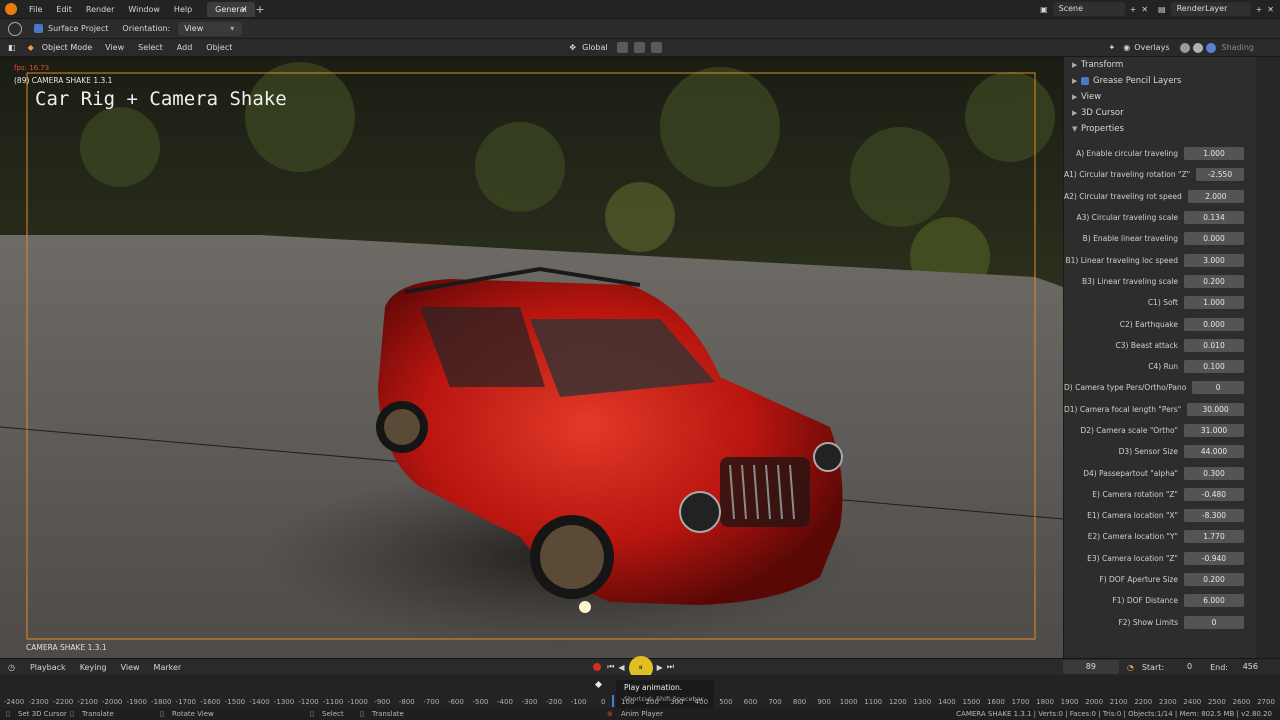 The image size is (1280, 720). Describe the element at coordinates (1133, 9) in the screenshot. I see `scene-add-icon: +` at that location.